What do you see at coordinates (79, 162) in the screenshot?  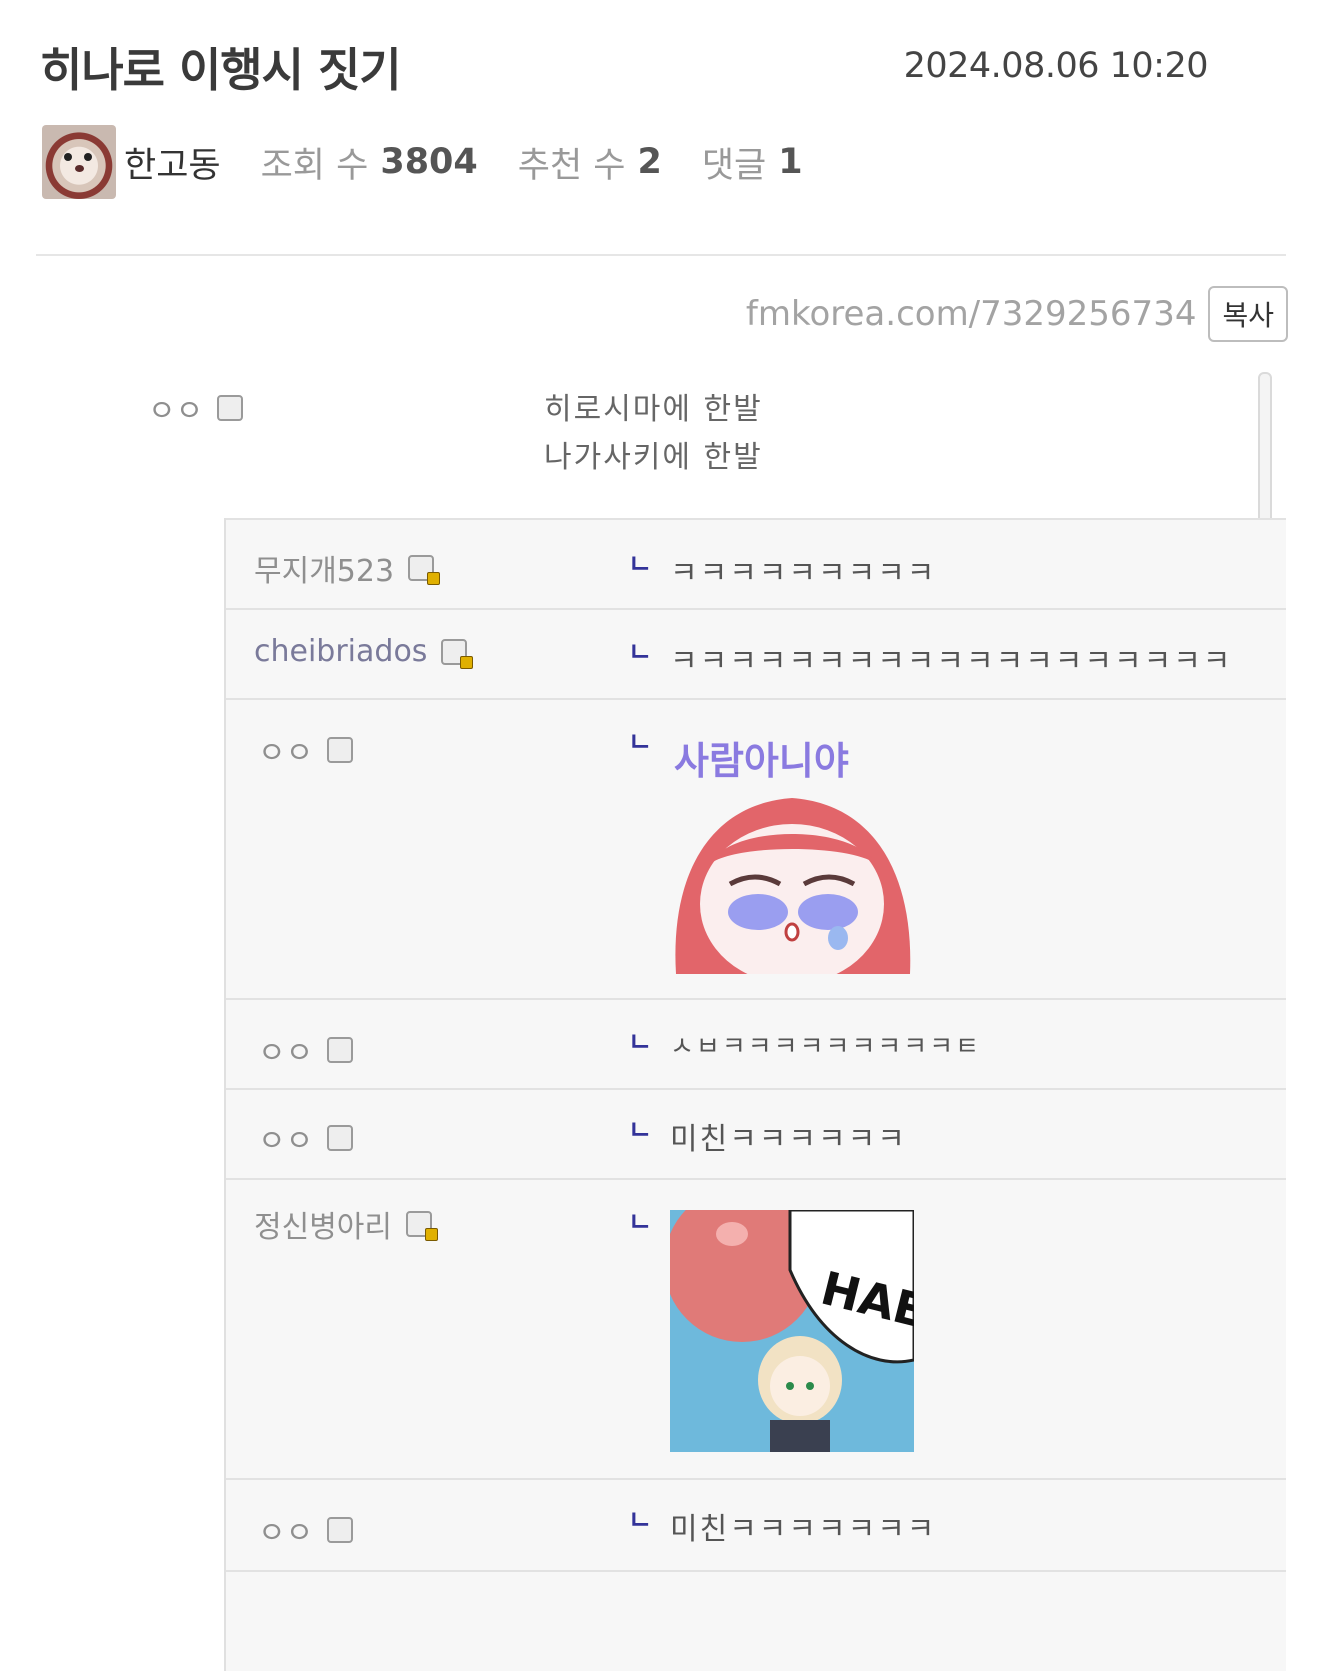 I see `author-avatar` at bounding box center [79, 162].